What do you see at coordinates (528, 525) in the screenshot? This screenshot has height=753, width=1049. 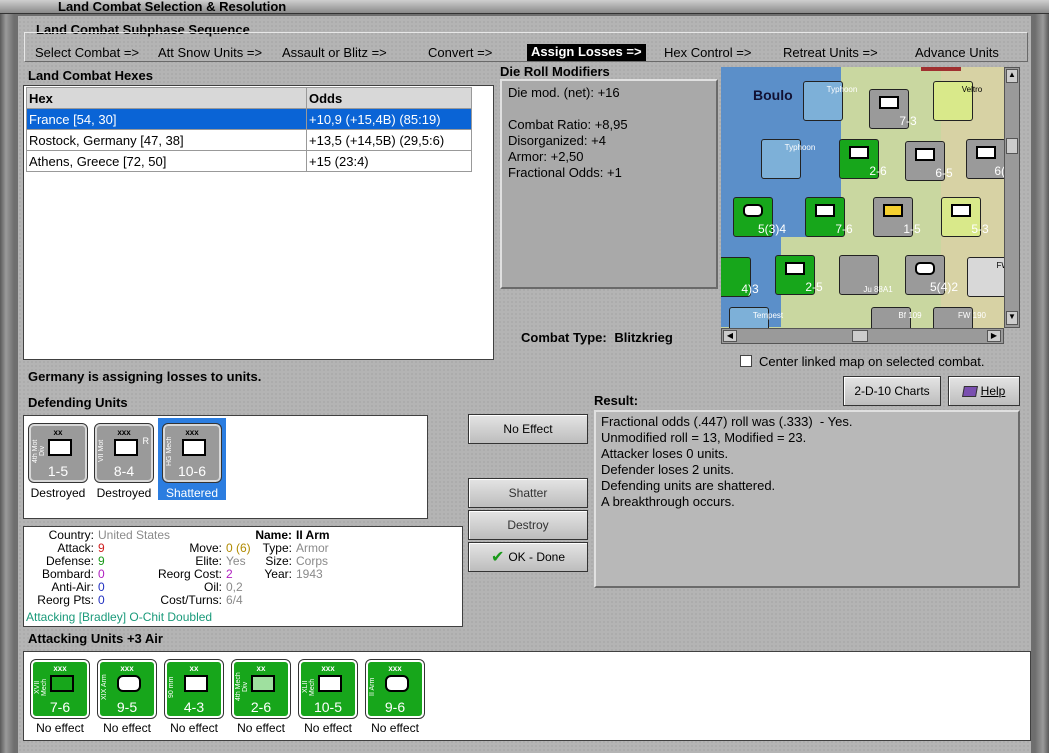 I see `destroy-button: Destroy` at bounding box center [528, 525].